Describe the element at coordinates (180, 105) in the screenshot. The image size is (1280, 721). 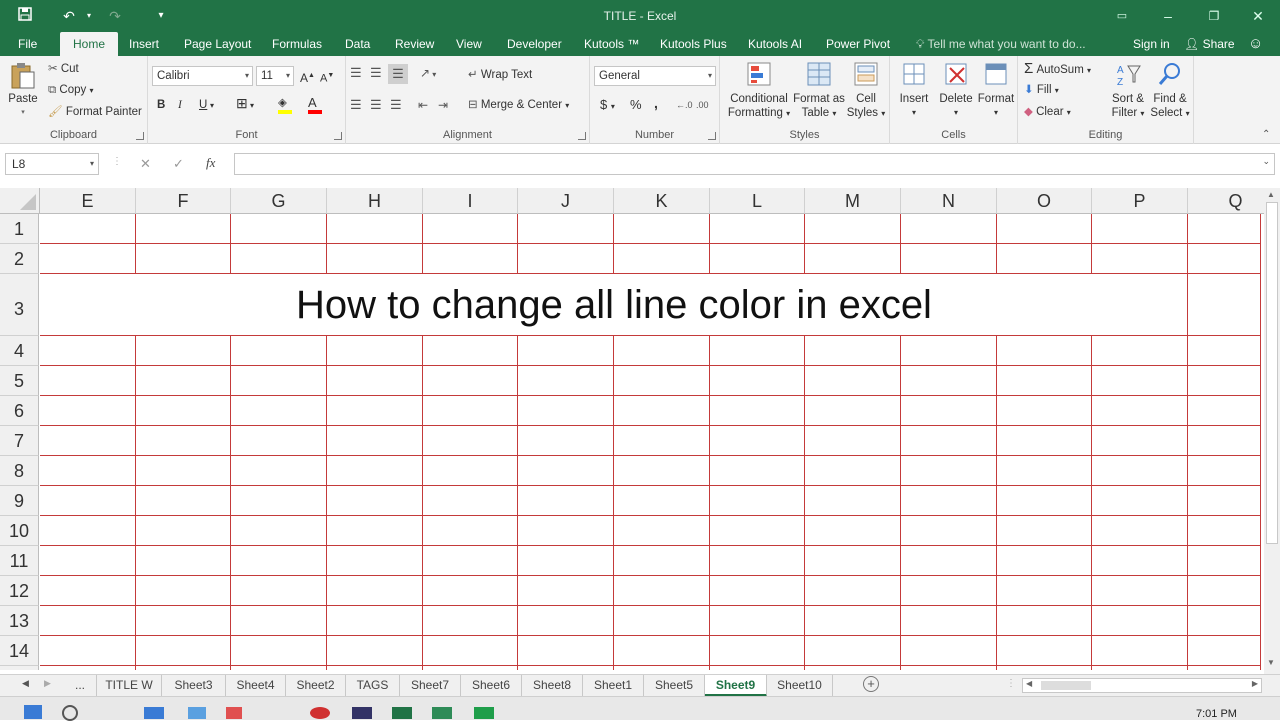
I see `italic-button: I` at that location.